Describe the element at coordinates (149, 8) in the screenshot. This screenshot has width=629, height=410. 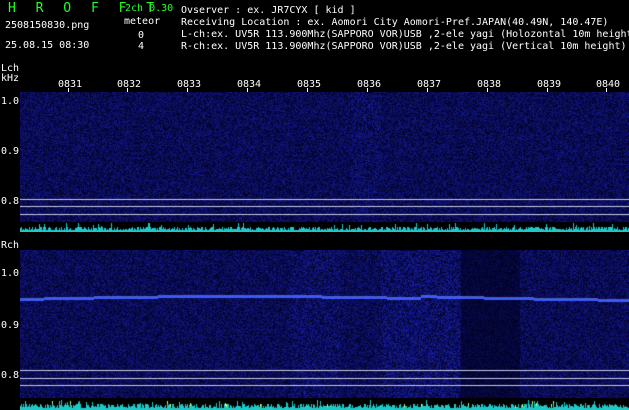
I see `channel-mode: 2ch 0.30` at that location.